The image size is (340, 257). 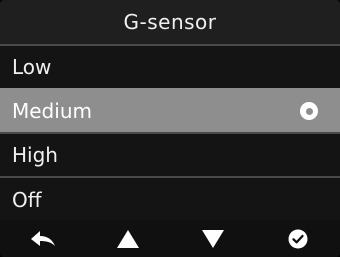 I want to click on back-button, so click(x=43, y=238).